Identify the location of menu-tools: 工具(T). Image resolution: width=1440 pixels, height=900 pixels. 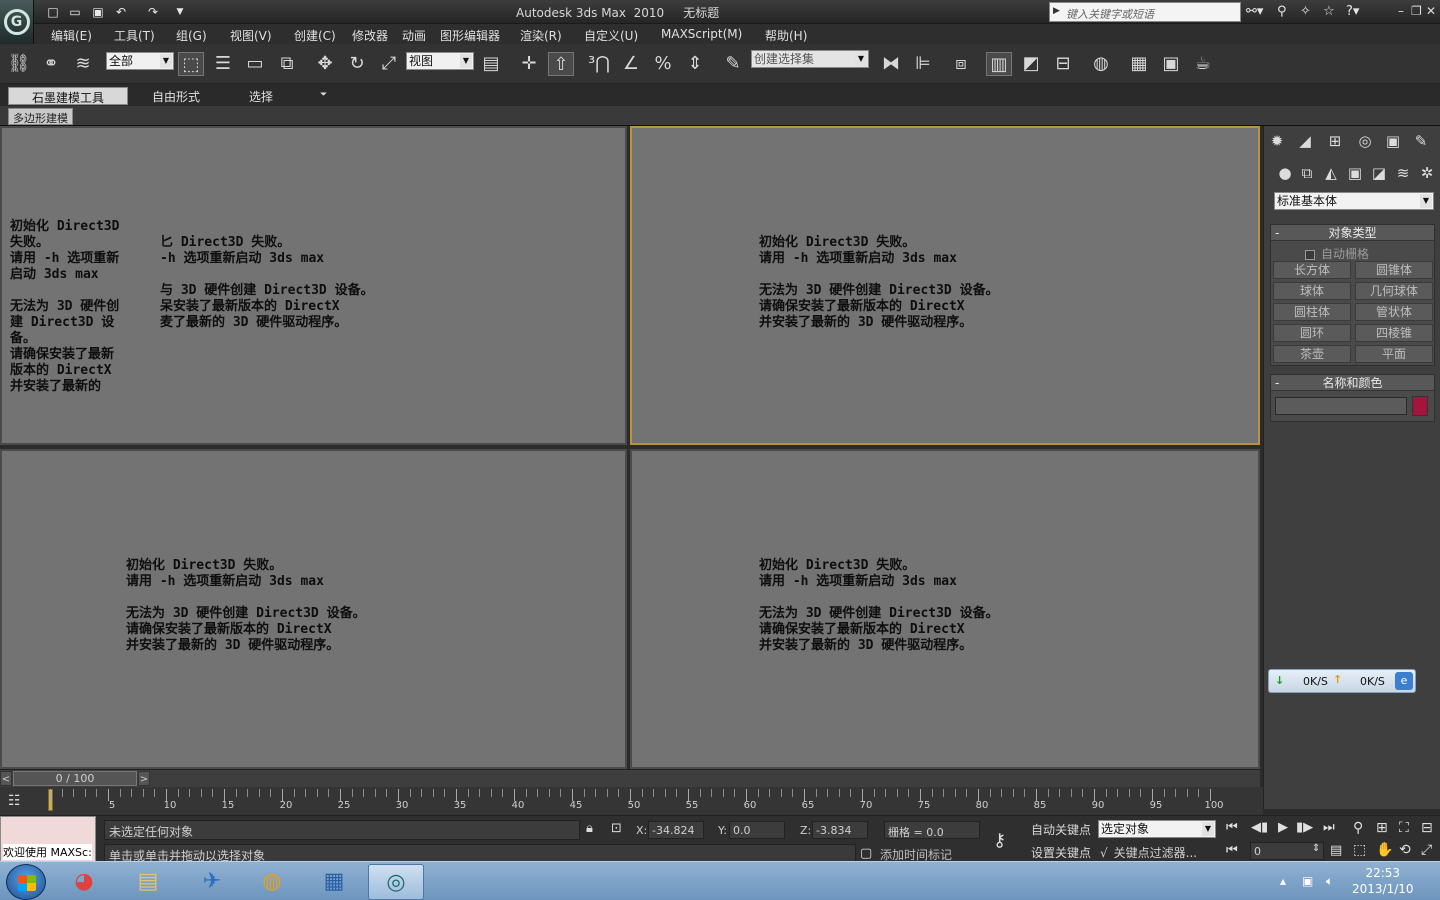
(134, 35).